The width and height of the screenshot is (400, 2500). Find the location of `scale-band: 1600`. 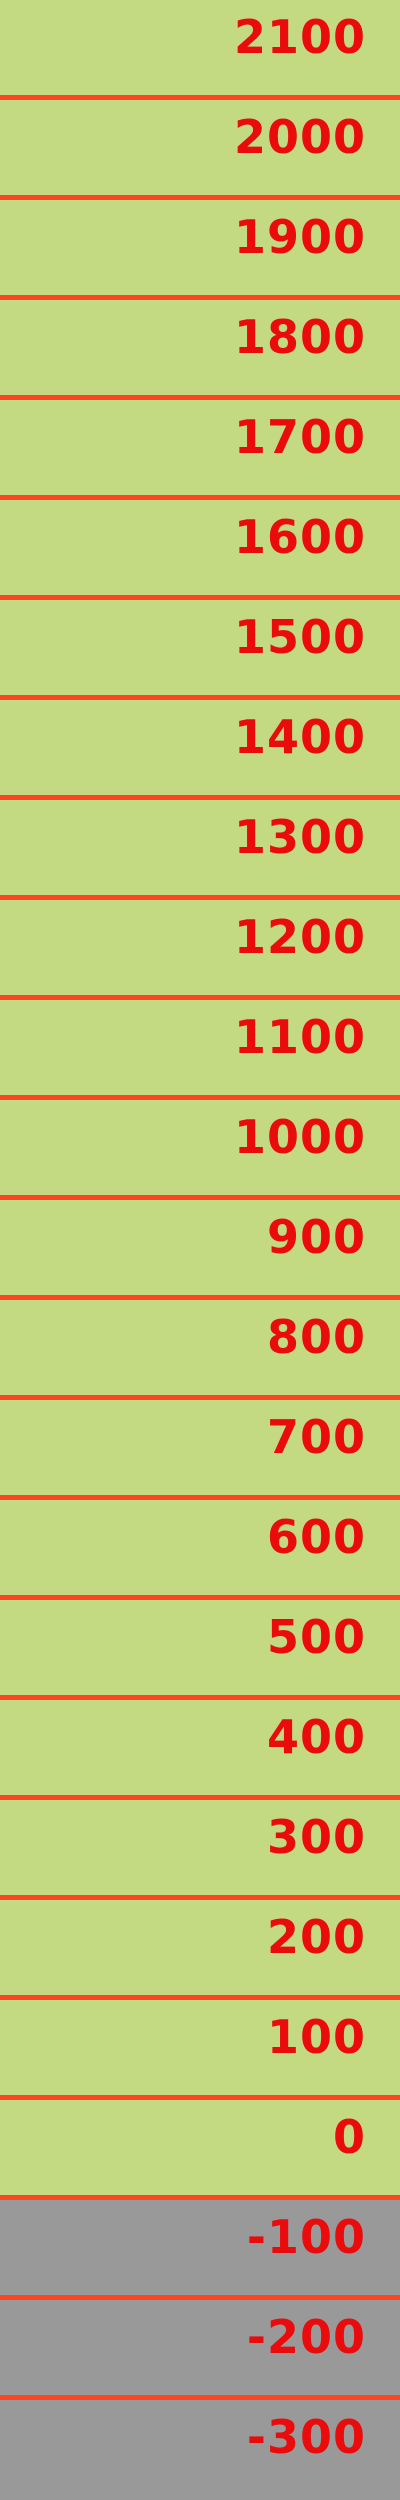

scale-band: 1600 is located at coordinates (200, 550).